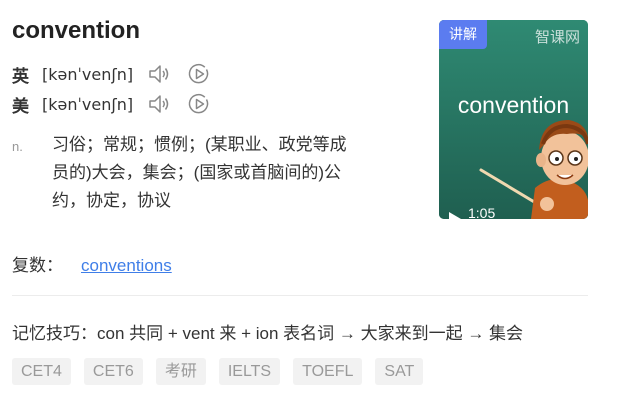 This screenshot has width=622, height=401. What do you see at coordinates (41, 371) in the screenshot?
I see `exam-tag: CET4` at bounding box center [41, 371].